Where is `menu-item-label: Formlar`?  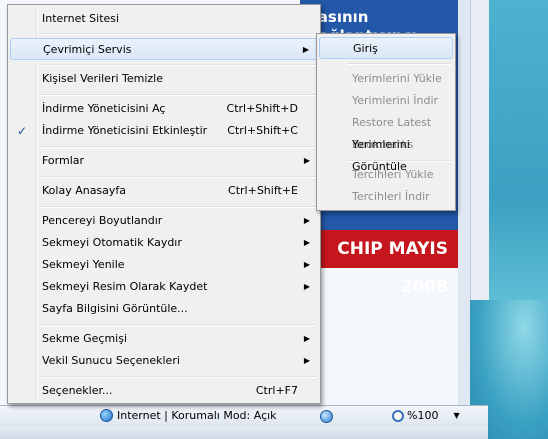 menu-item-label: Formlar is located at coordinates (63, 160).